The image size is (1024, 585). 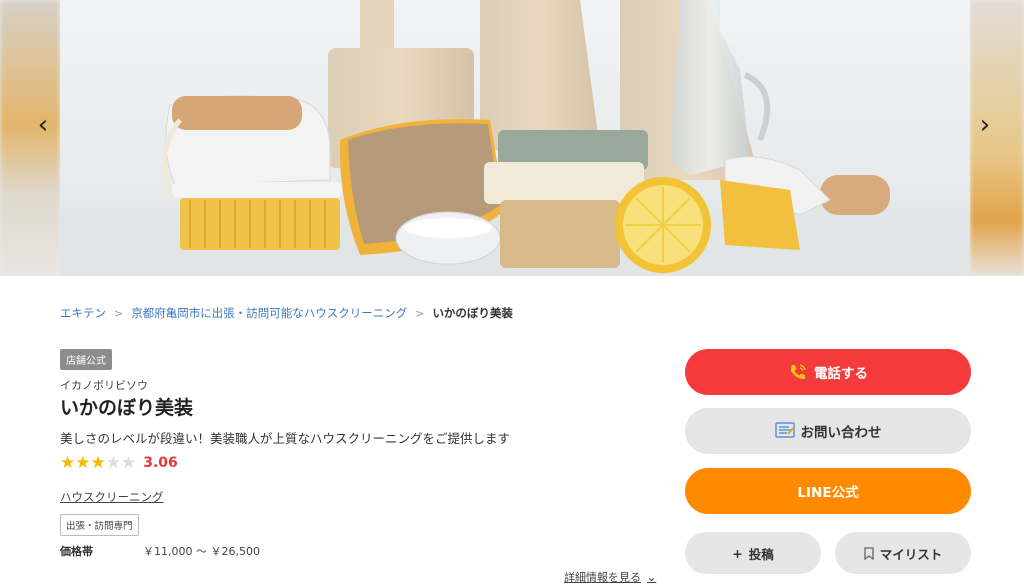 What do you see at coordinates (472, 313) in the screenshot?
I see `breadcrumb-current: いかのぼり美装` at bounding box center [472, 313].